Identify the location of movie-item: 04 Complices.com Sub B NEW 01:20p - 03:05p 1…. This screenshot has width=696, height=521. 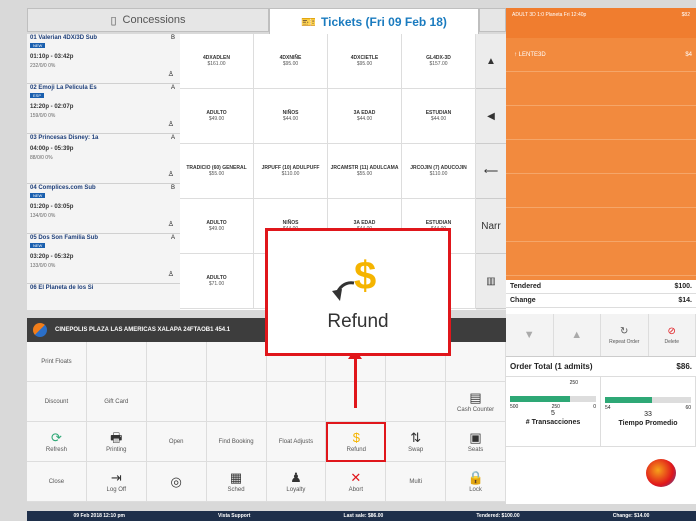
(103, 209).